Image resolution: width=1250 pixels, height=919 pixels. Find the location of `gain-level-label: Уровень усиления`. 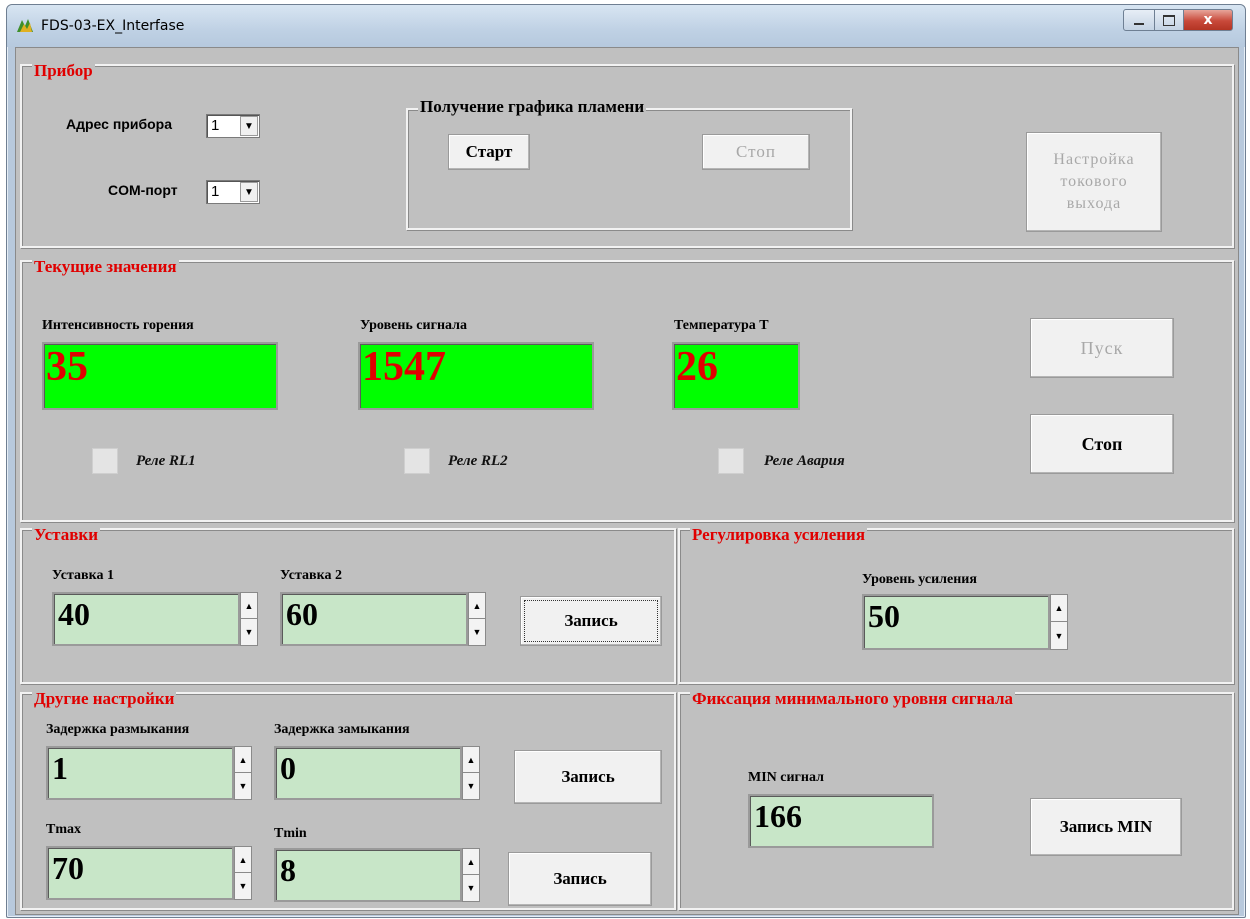

gain-level-label: Уровень усиления is located at coordinates (919, 579).